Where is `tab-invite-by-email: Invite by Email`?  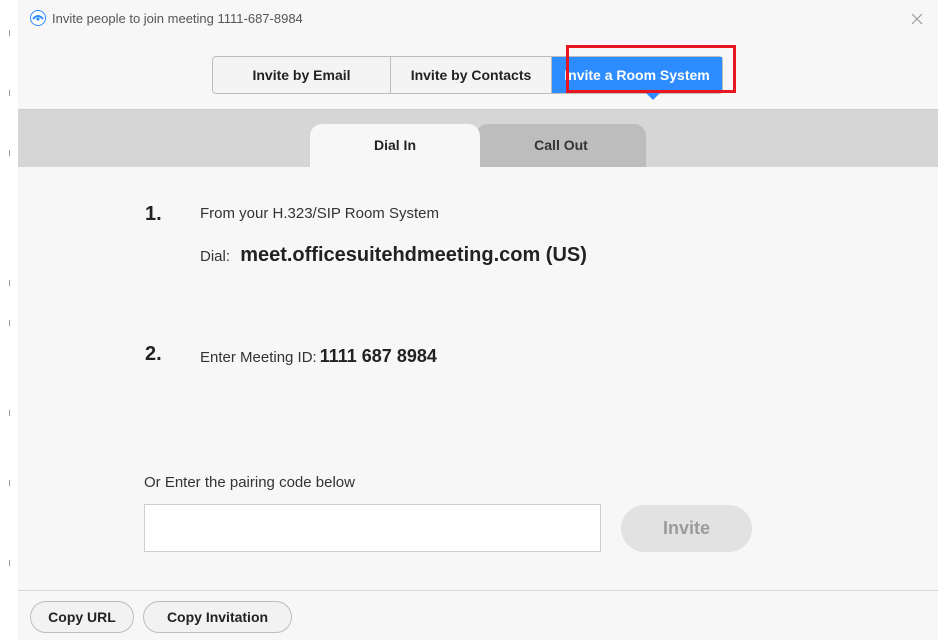
tab-invite-by-email: Invite by Email is located at coordinates (302, 75).